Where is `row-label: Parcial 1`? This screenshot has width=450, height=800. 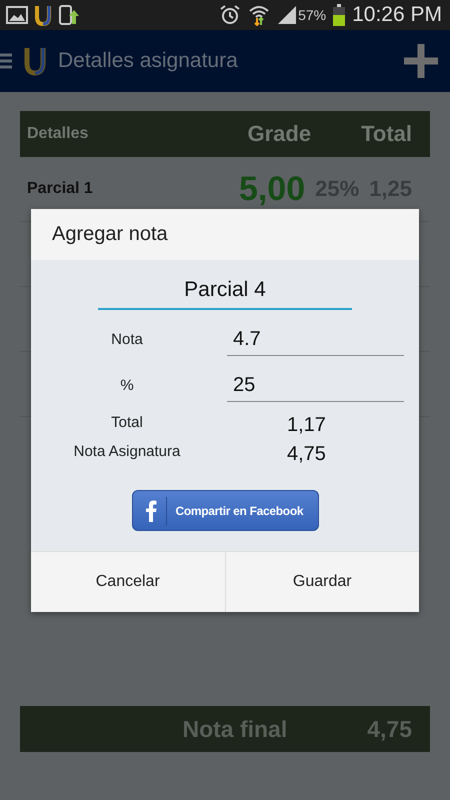
row-label: Parcial 1 is located at coordinates (60, 189).